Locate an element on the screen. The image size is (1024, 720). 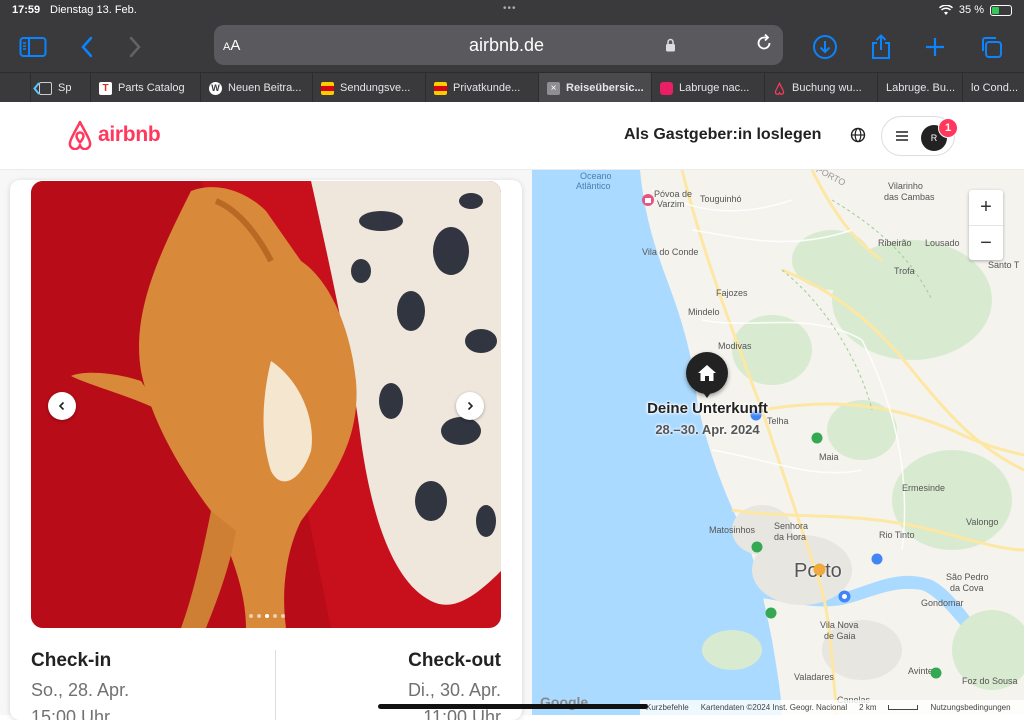
status-time: 17:59 is located at coordinates (26, 10).